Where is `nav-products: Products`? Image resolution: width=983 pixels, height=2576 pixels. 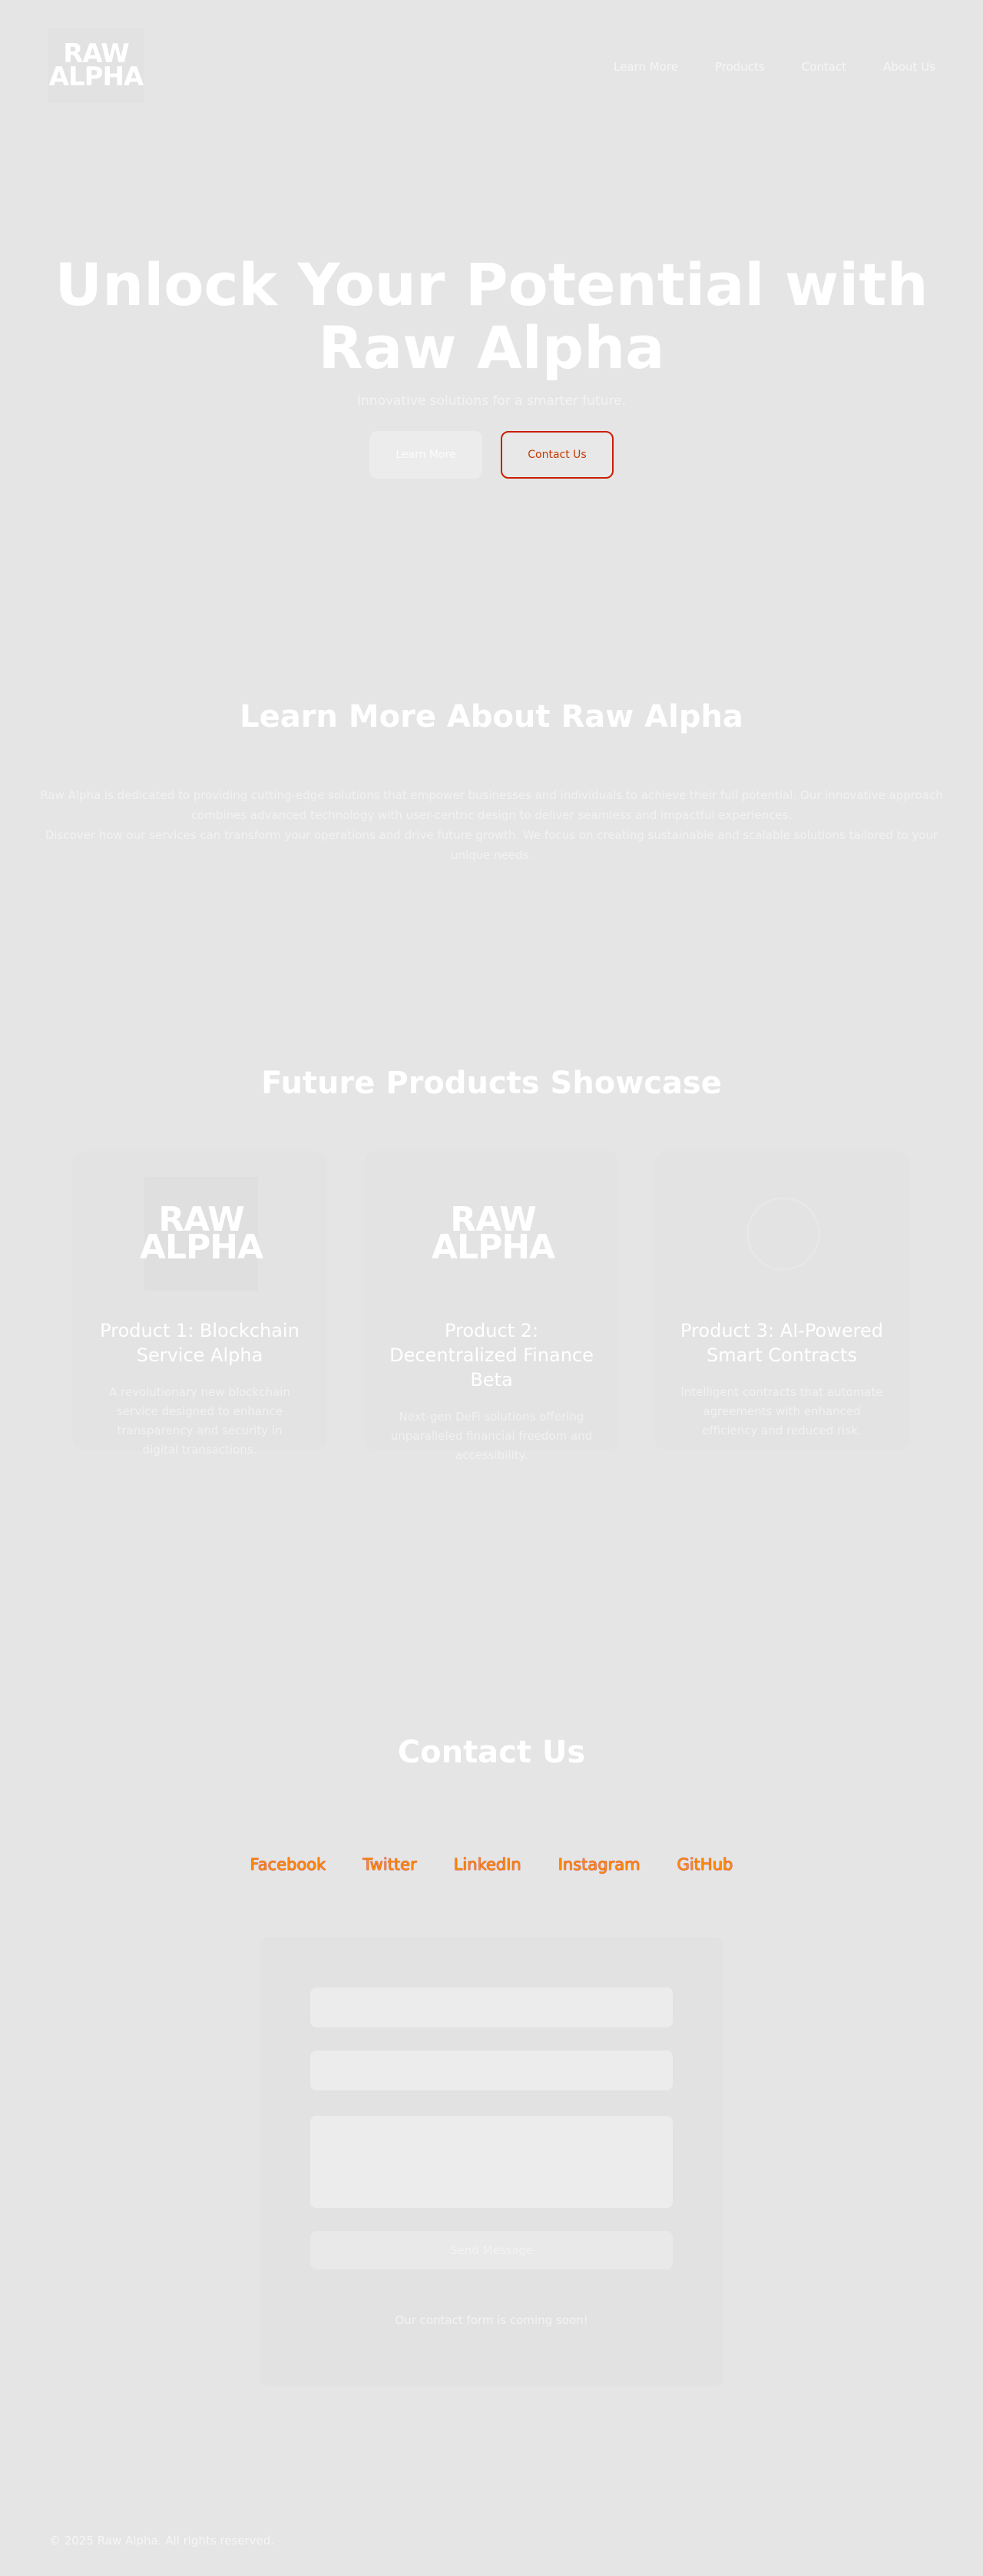 nav-products: Products is located at coordinates (740, 67).